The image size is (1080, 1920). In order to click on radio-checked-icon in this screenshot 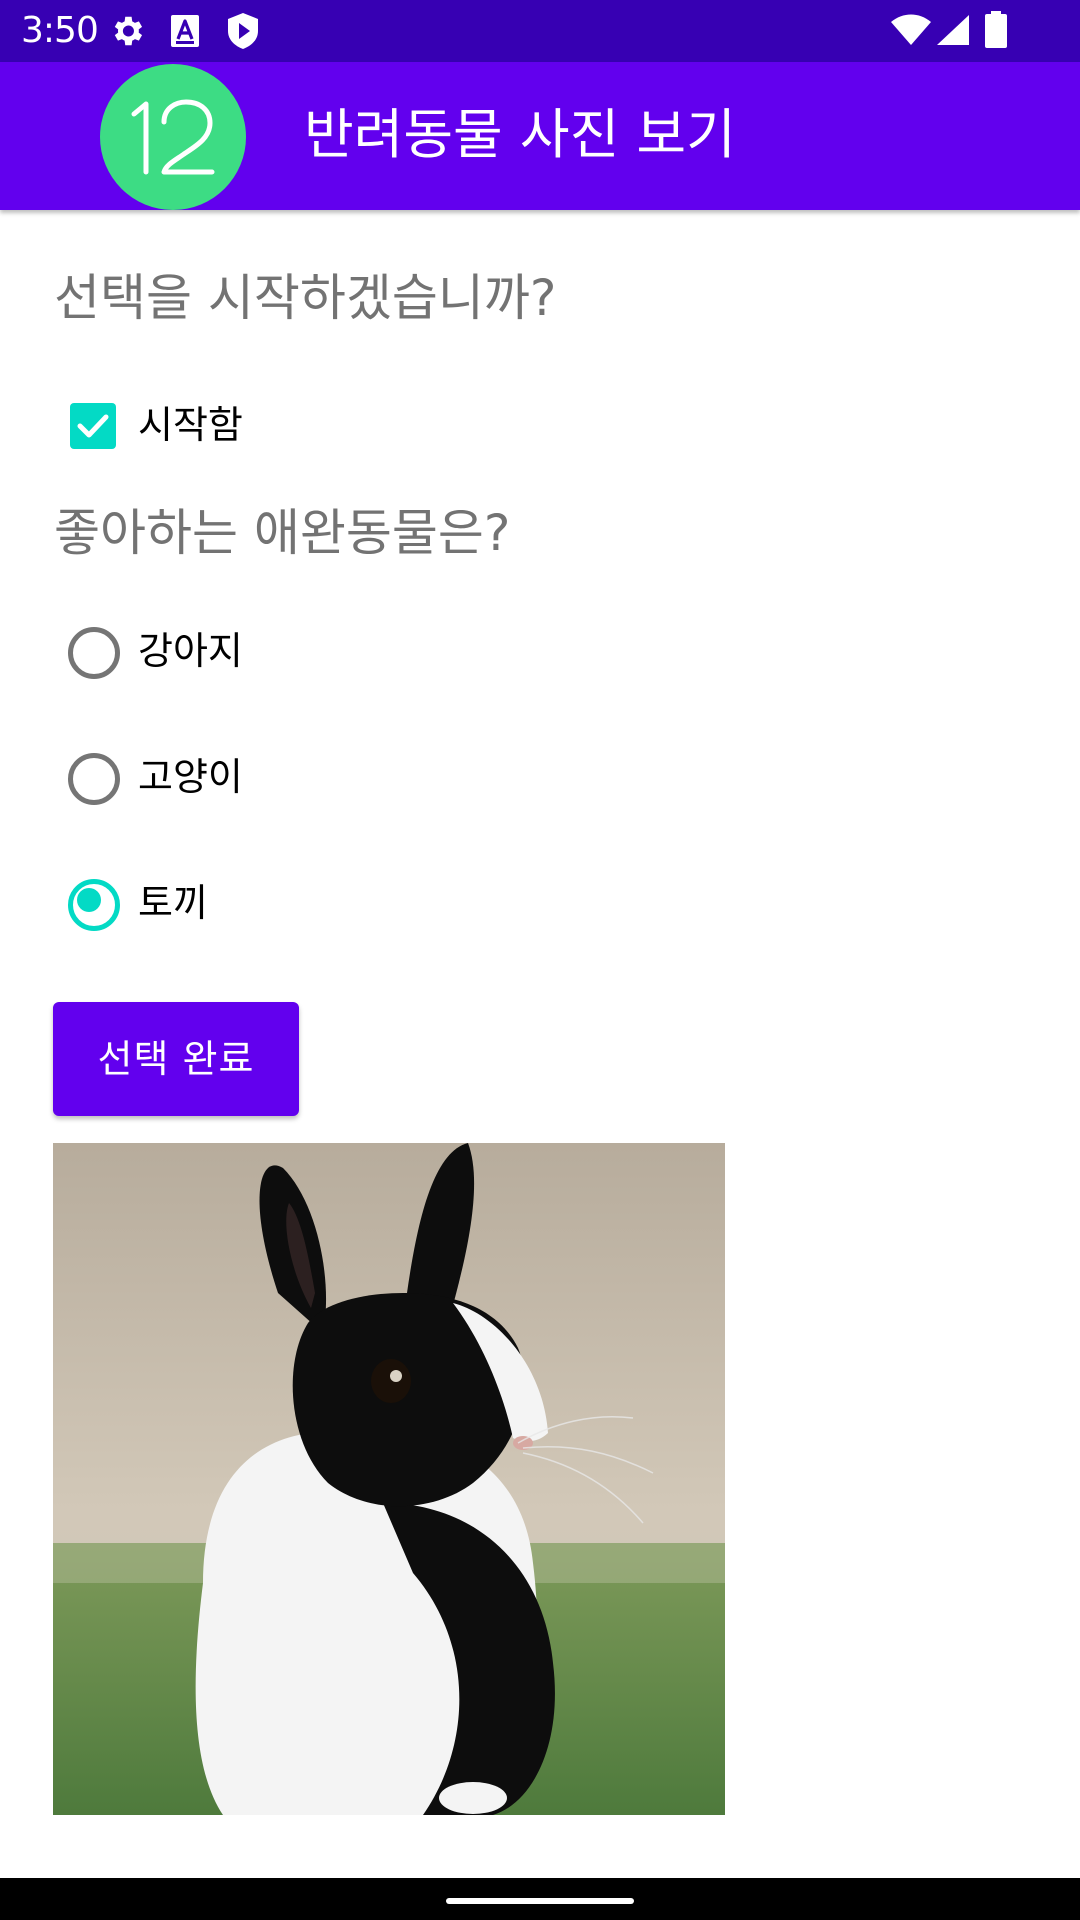, I will do `click(93, 904)`.